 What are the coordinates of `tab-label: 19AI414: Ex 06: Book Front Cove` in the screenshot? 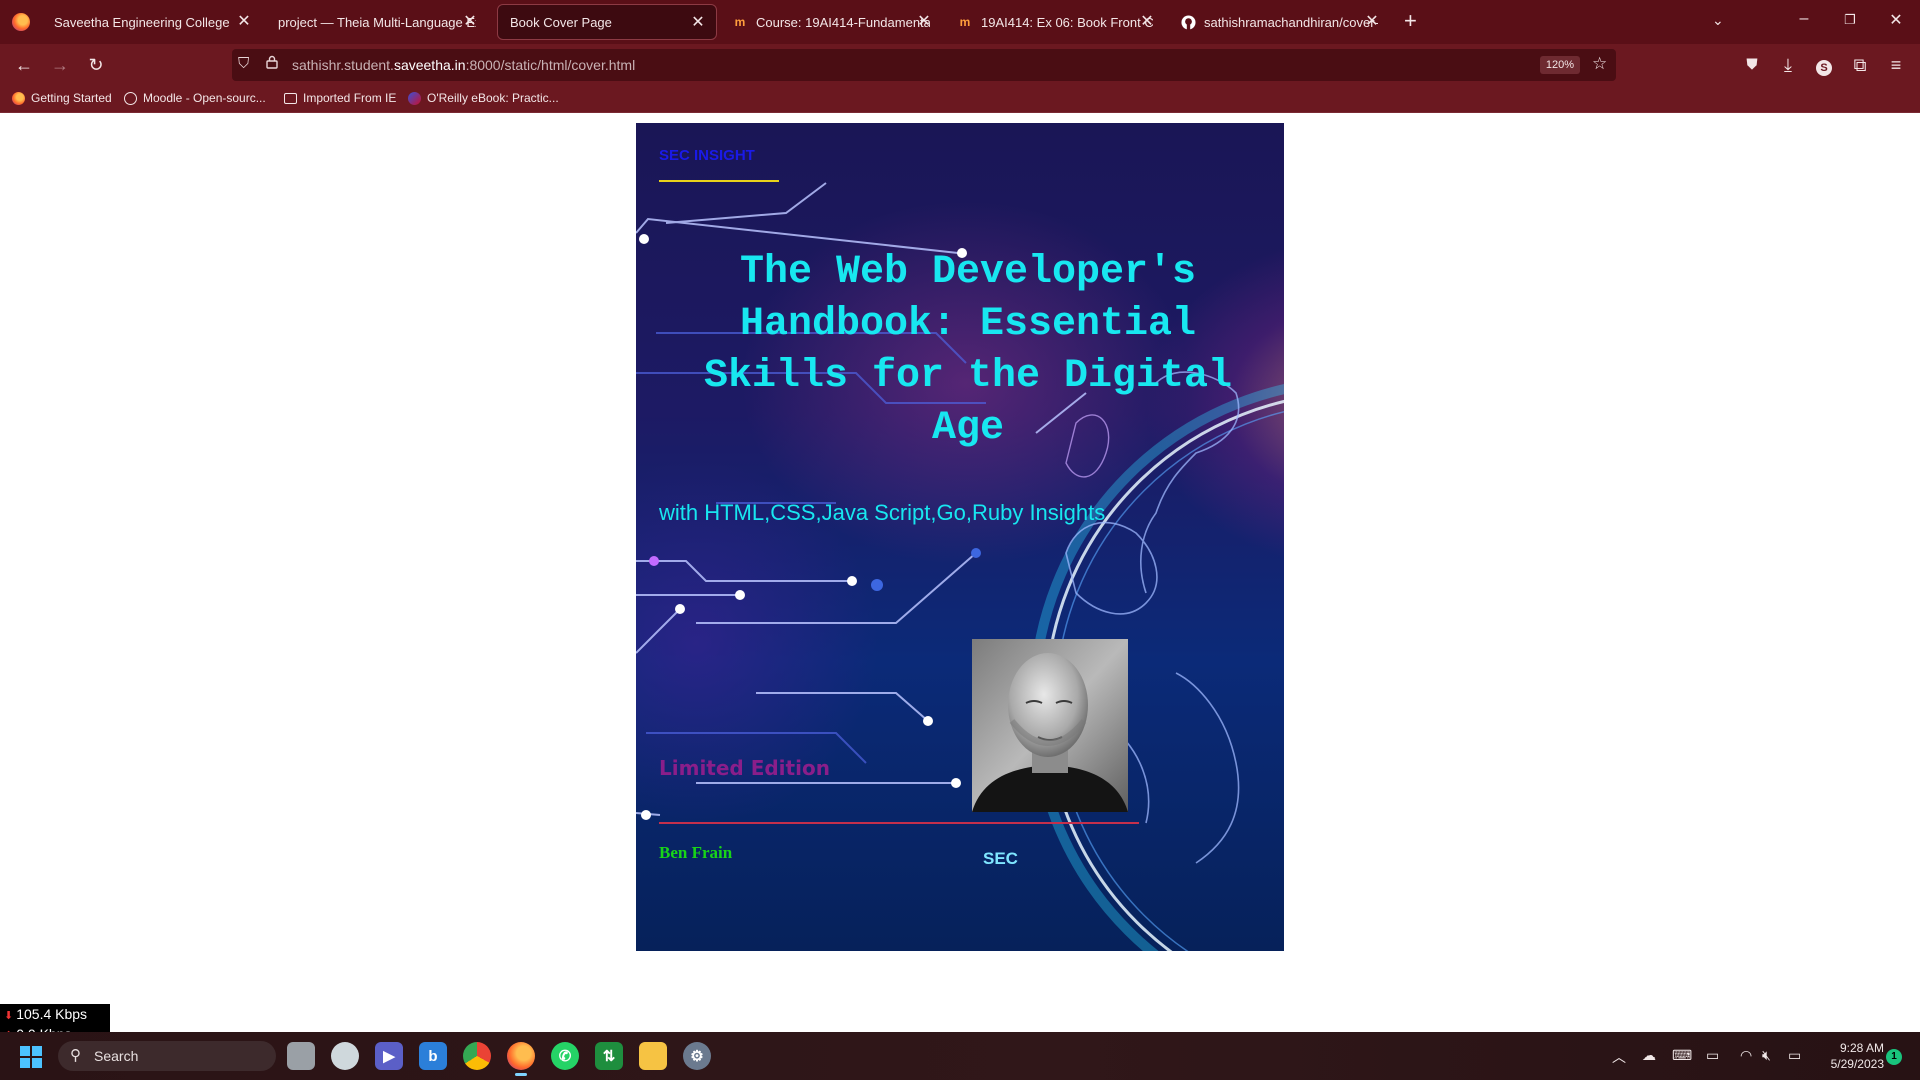 It's located at (1067, 22).